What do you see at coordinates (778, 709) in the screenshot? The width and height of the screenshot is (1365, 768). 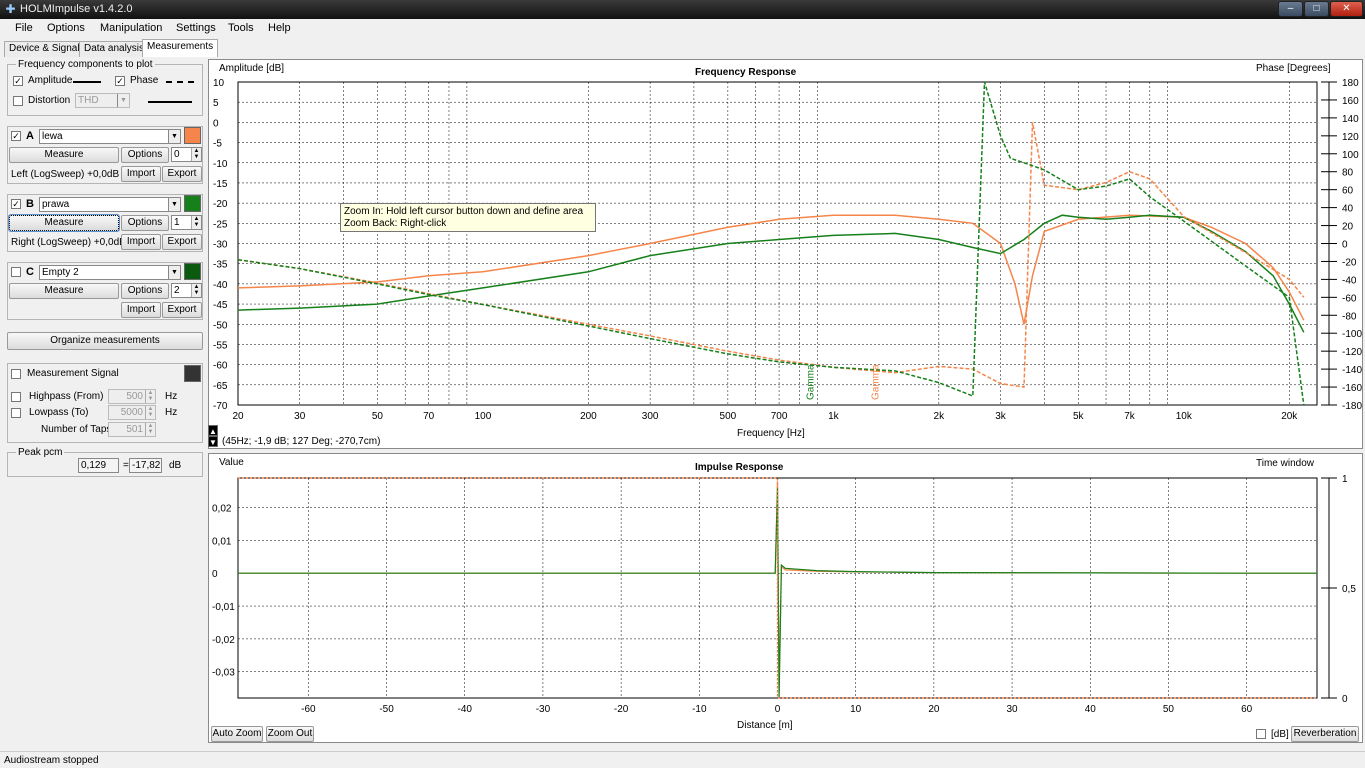 I see `impulse-xtick-label: 0` at bounding box center [778, 709].